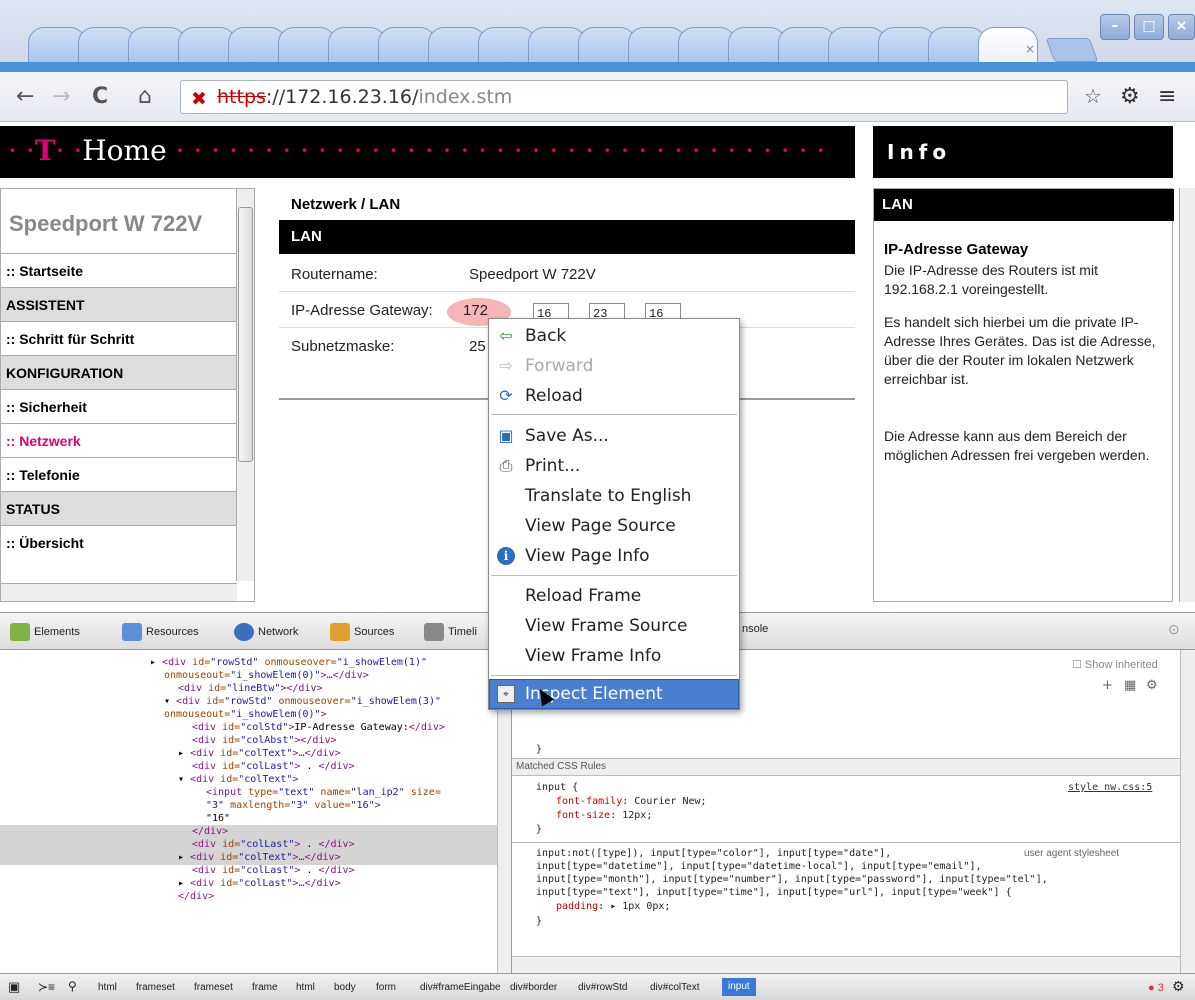 Image resolution: width=1195 pixels, height=1000 pixels. Describe the element at coordinates (674, 987) in the screenshot. I see `crumb-coltext: div#colText` at that location.